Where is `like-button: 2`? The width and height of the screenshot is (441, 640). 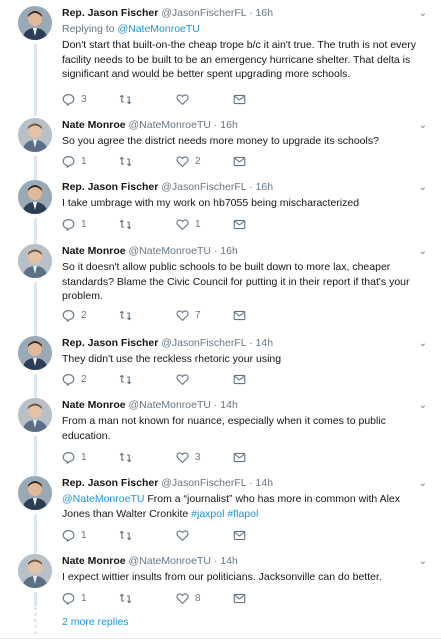
like-button: 2 is located at coordinates (188, 161).